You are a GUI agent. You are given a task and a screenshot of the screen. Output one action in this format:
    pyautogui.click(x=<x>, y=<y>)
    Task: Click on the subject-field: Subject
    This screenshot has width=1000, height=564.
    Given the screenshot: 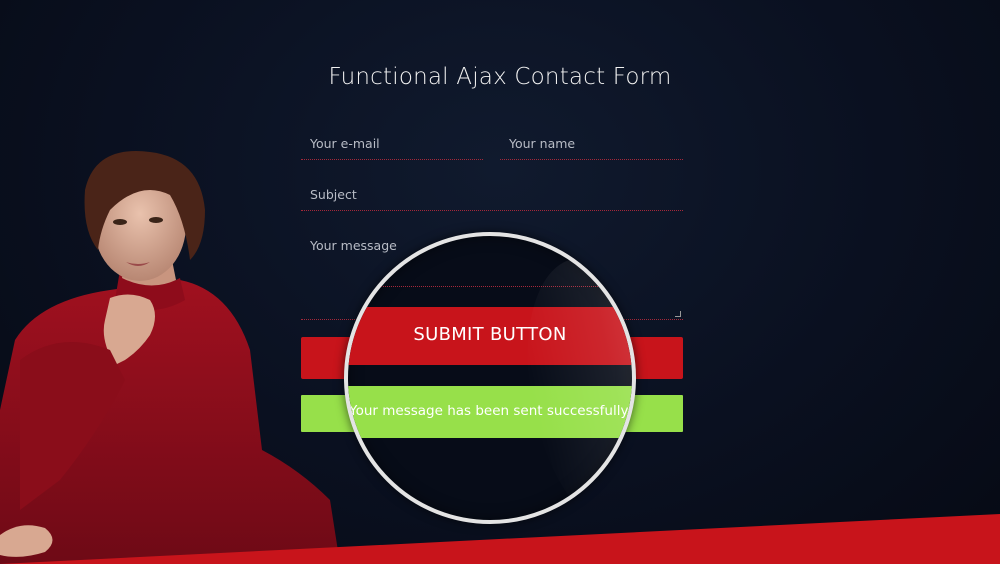 What is the action you would take?
    pyautogui.click(x=492, y=195)
    